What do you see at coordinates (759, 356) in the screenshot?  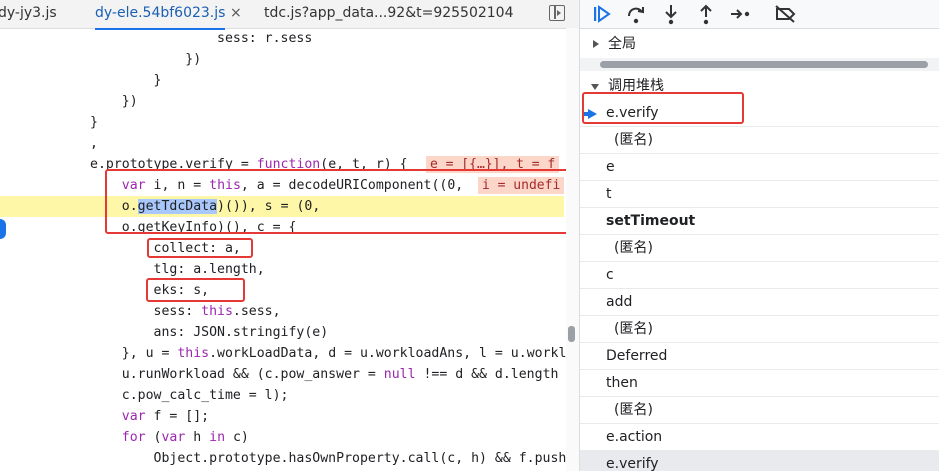 I see `call-frame: Deferred` at bounding box center [759, 356].